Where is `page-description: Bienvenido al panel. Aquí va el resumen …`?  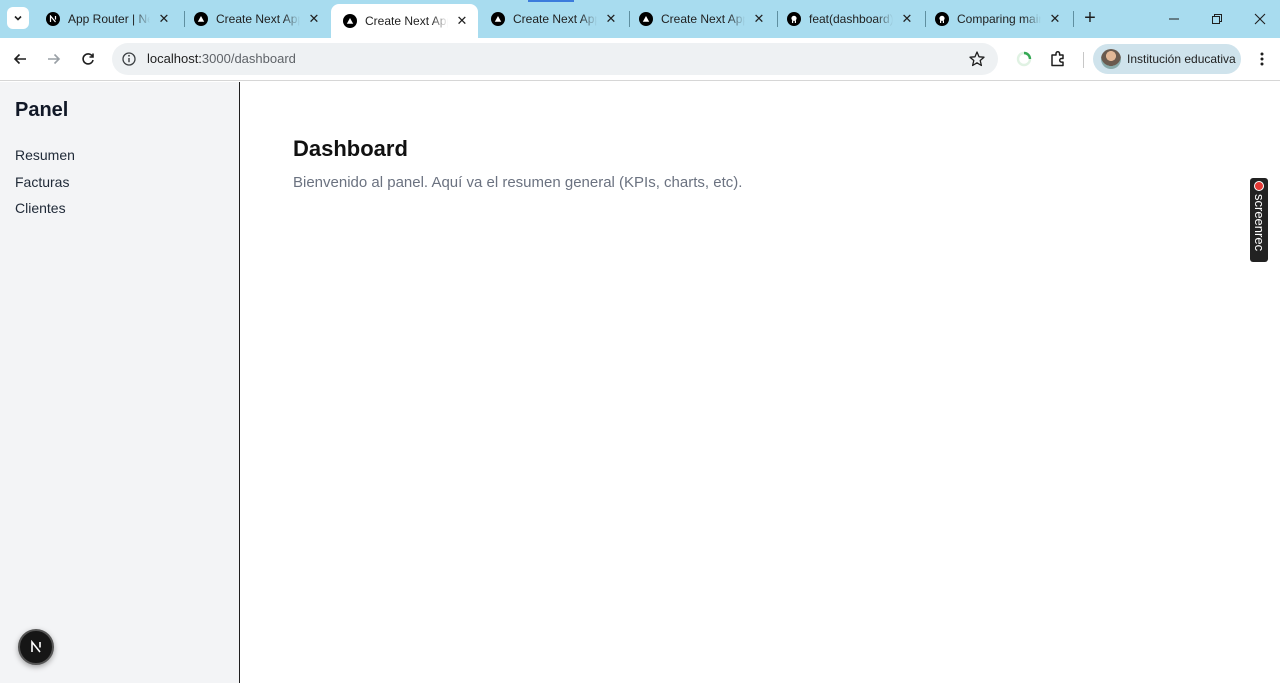 page-description: Bienvenido al panel. Aquí va el resumen … is located at coordinates (518, 182).